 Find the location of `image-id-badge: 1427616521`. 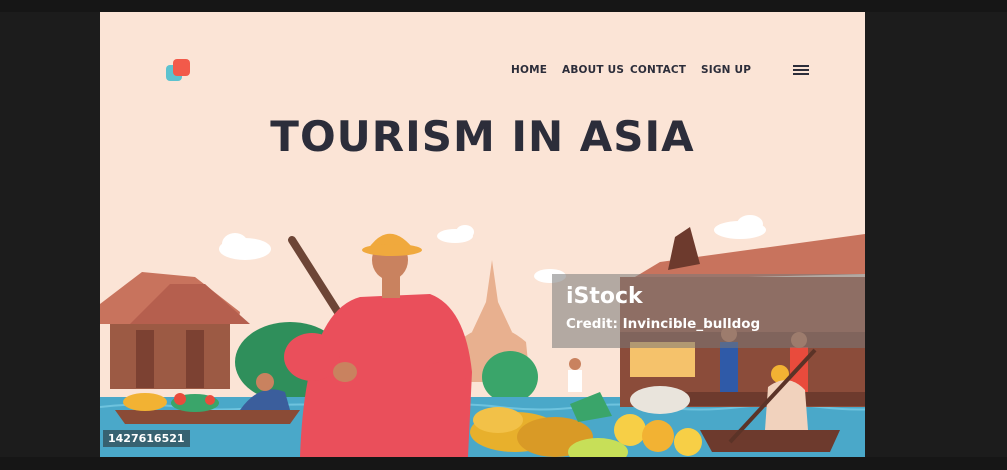

image-id-badge: 1427616521 is located at coordinates (146, 438).